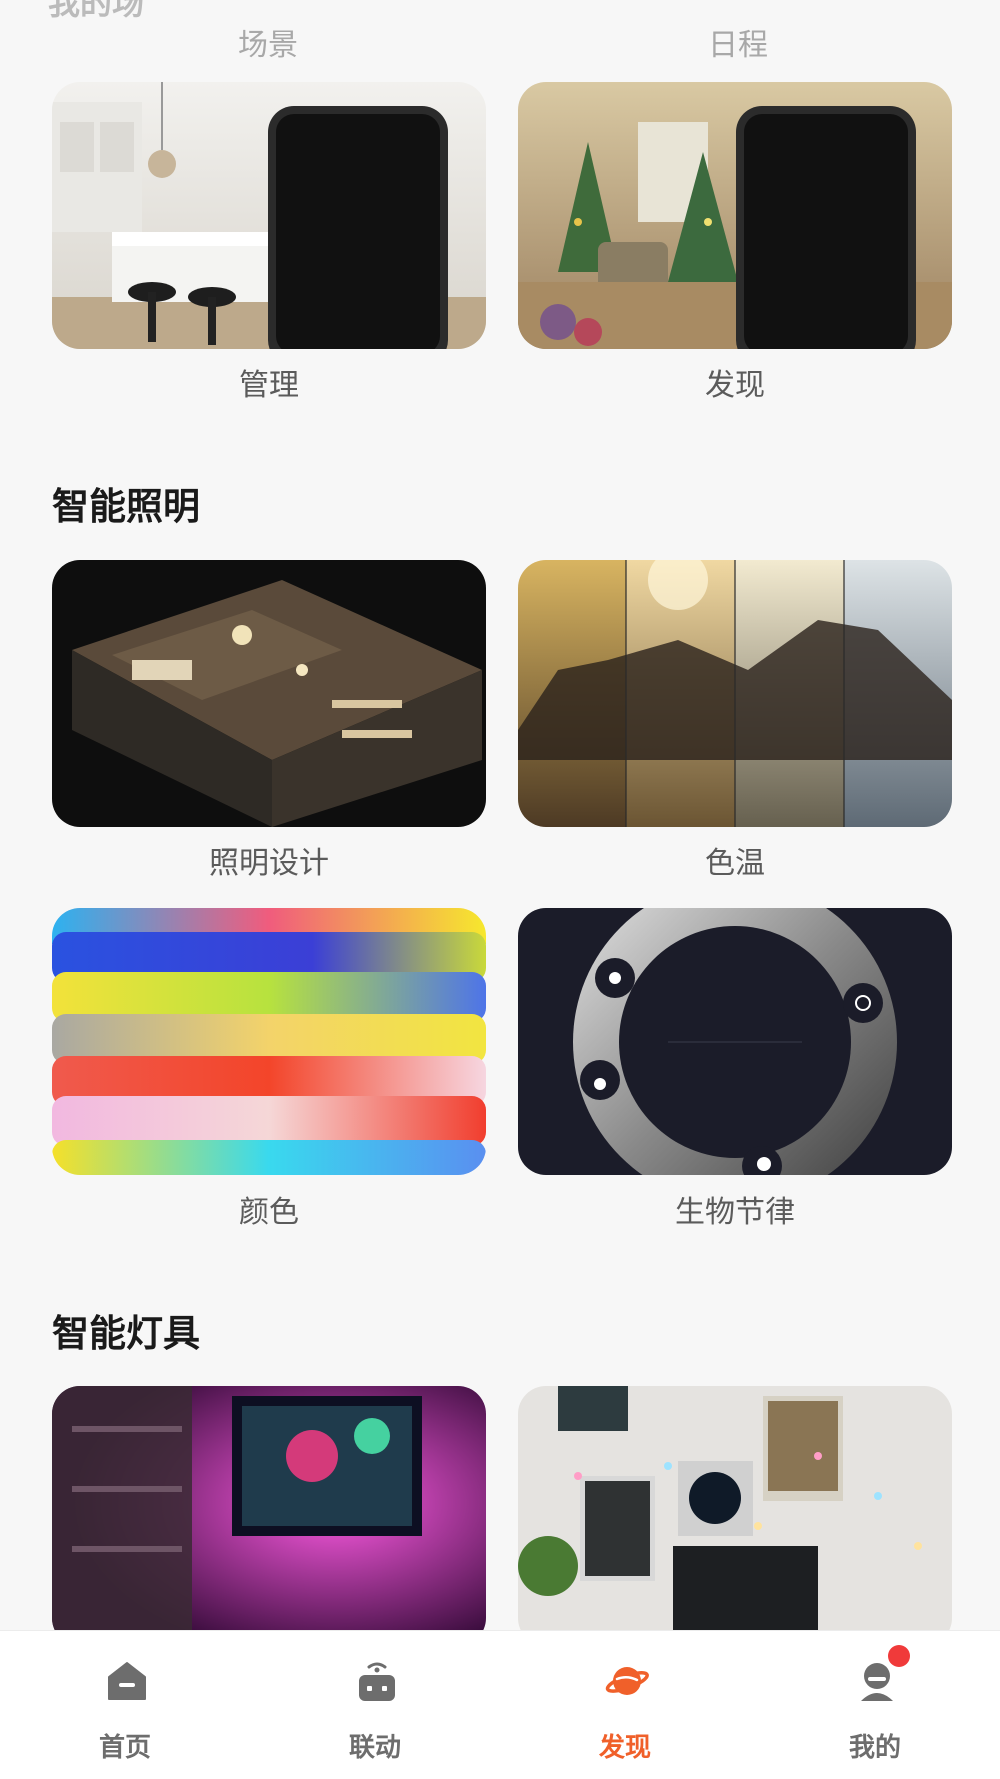 This screenshot has width=1000, height=1779. I want to click on tab-profile-label: 我的, so click(874, 1748).